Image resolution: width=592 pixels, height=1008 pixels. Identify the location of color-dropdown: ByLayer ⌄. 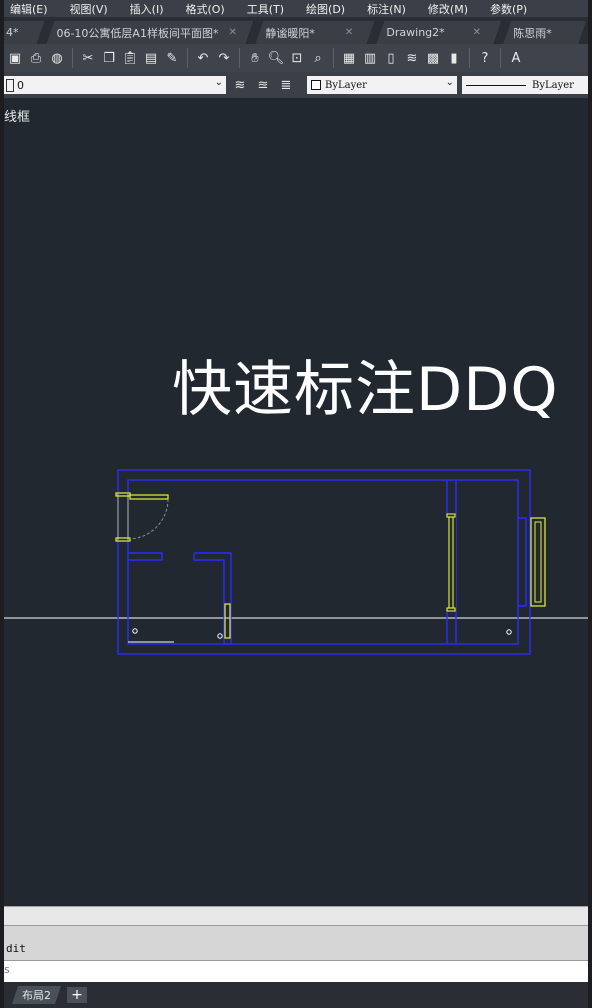
(382, 85).